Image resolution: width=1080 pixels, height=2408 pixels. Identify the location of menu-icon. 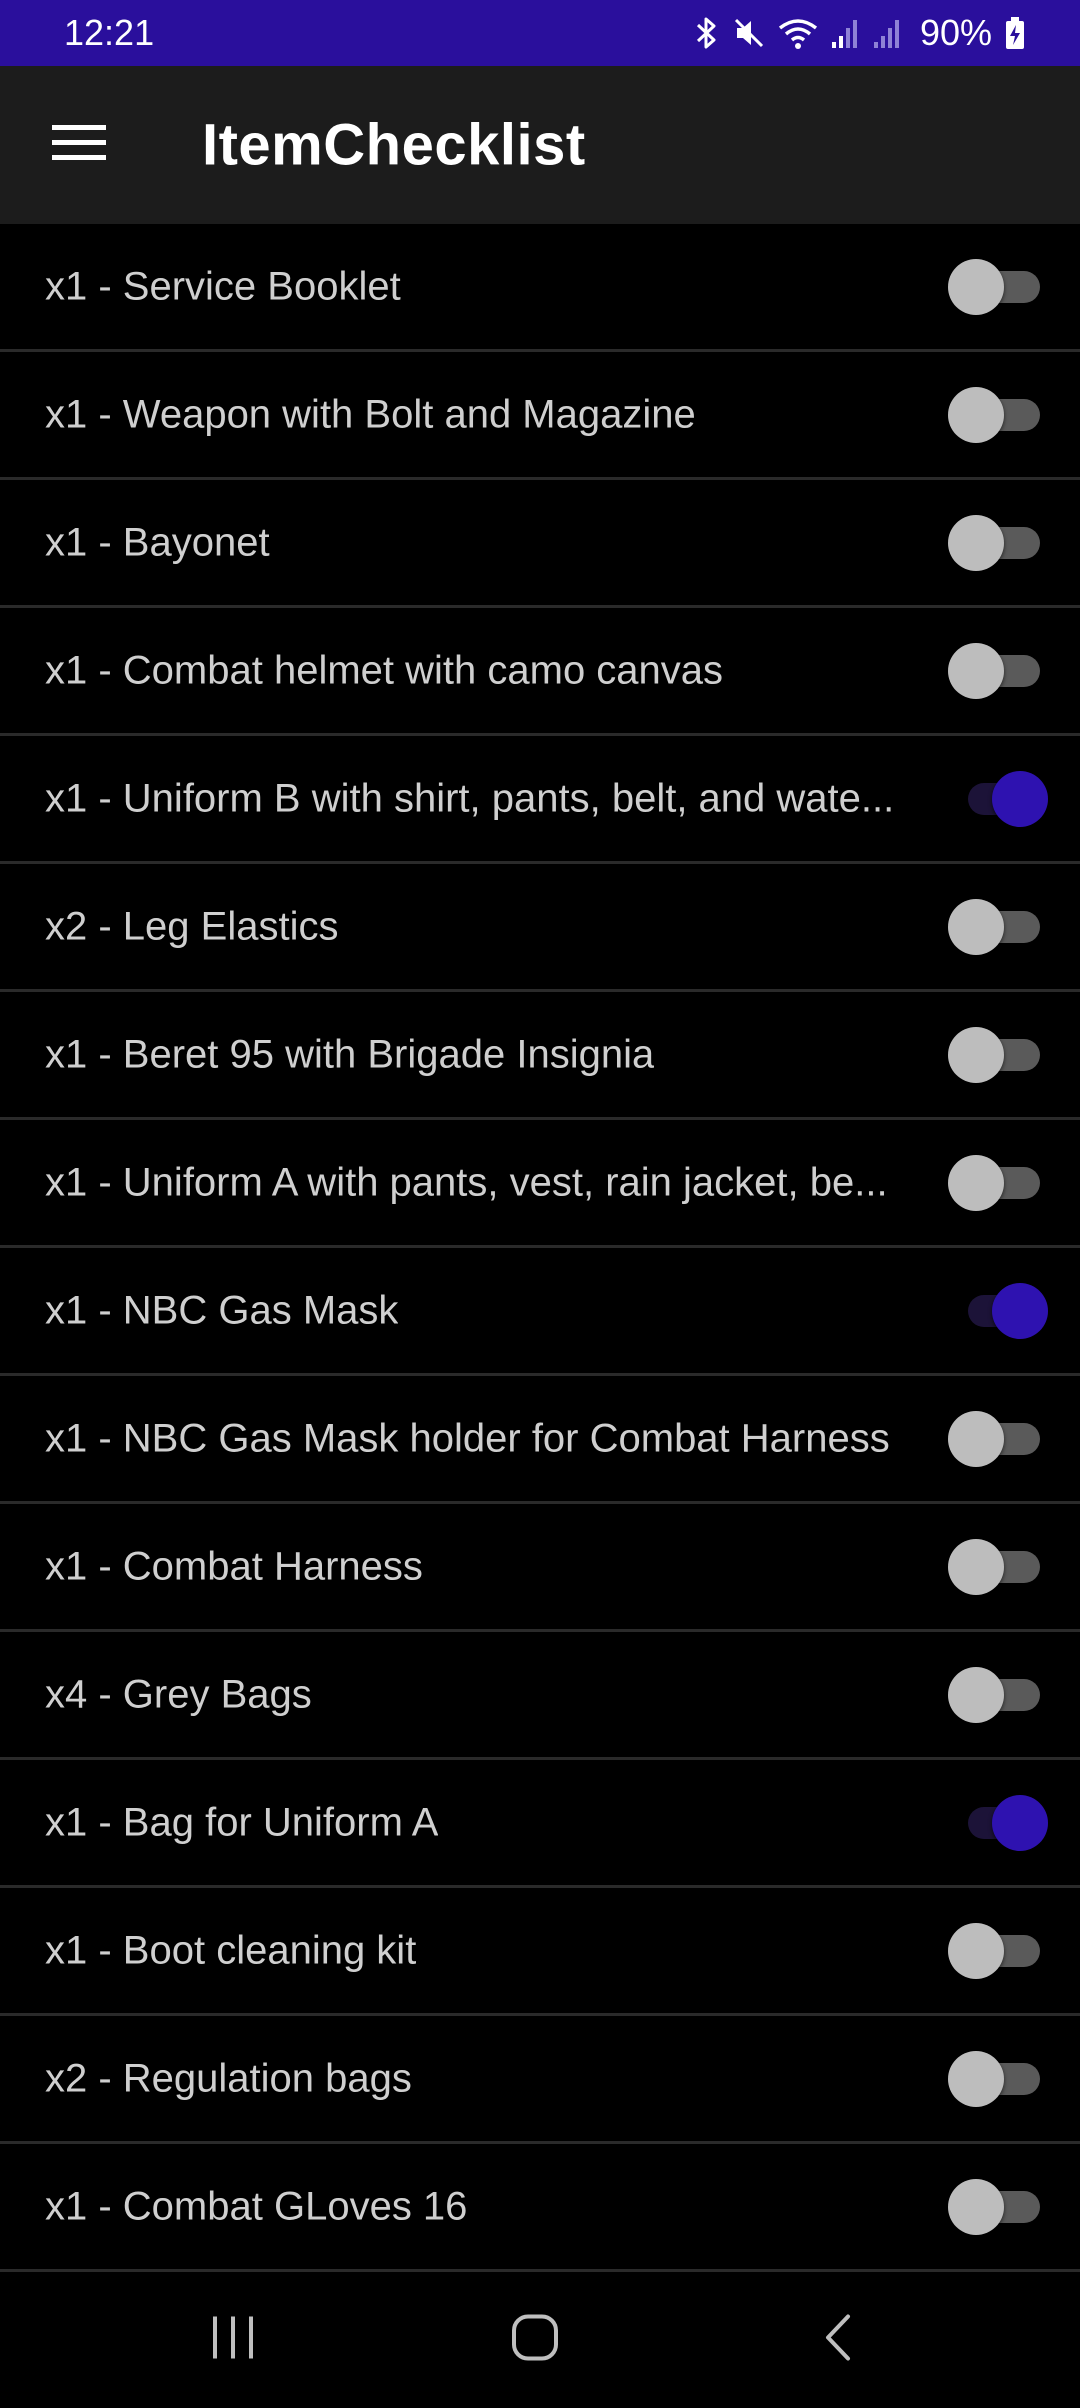
(79, 145).